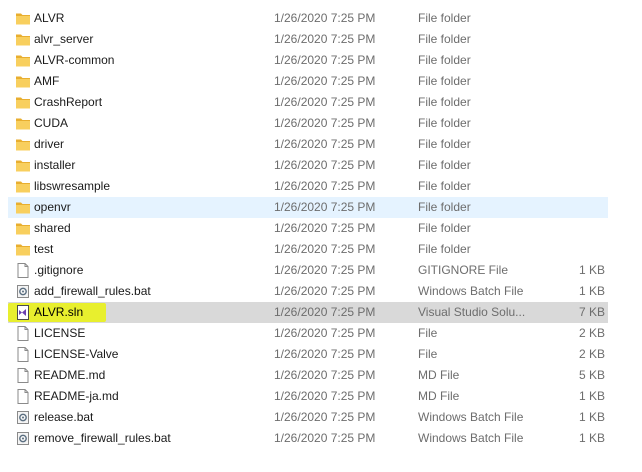 The width and height of the screenshot is (642, 472). I want to click on file-name: installer, so click(55, 165).